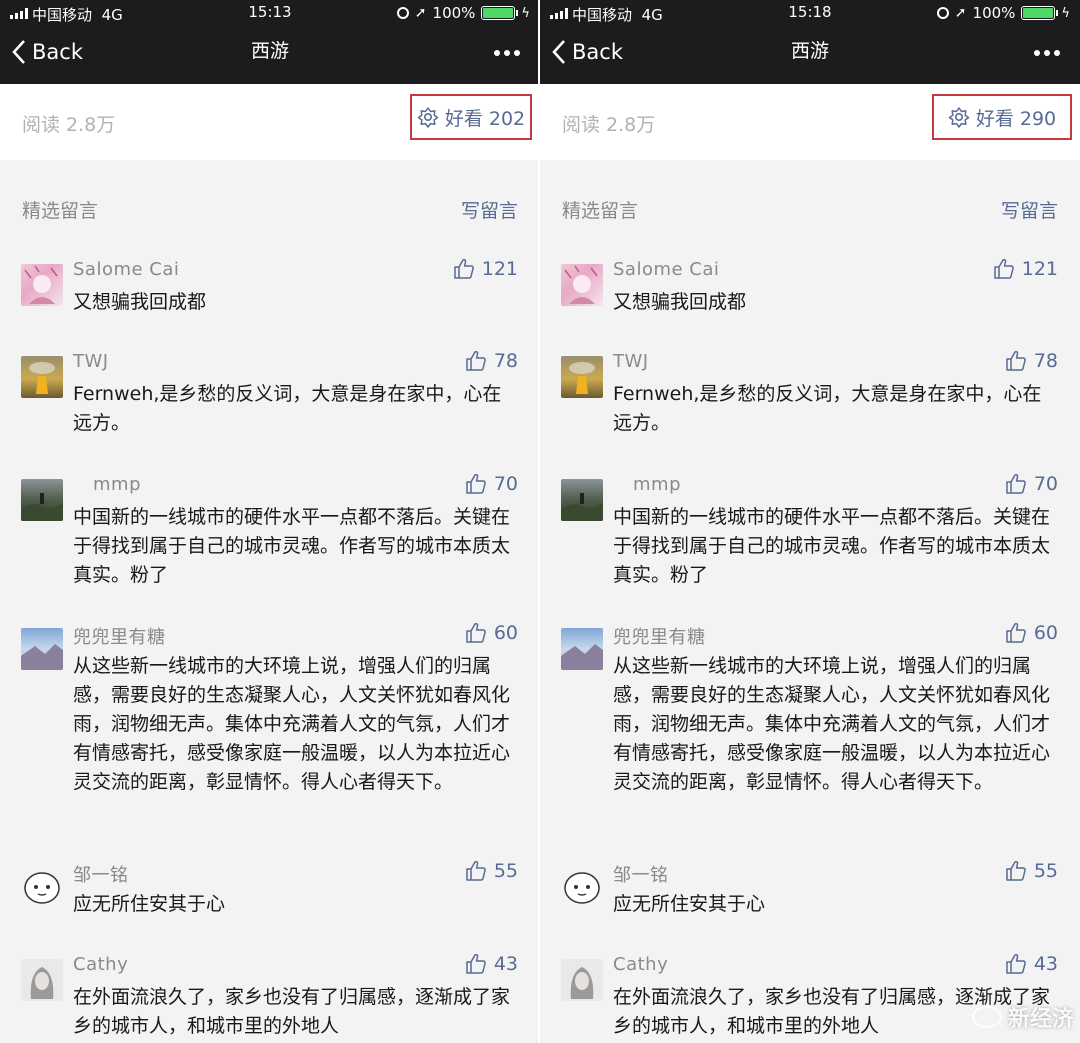 The image size is (1080, 1043). I want to click on haokan-button: 好看 290, so click(1002, 117).